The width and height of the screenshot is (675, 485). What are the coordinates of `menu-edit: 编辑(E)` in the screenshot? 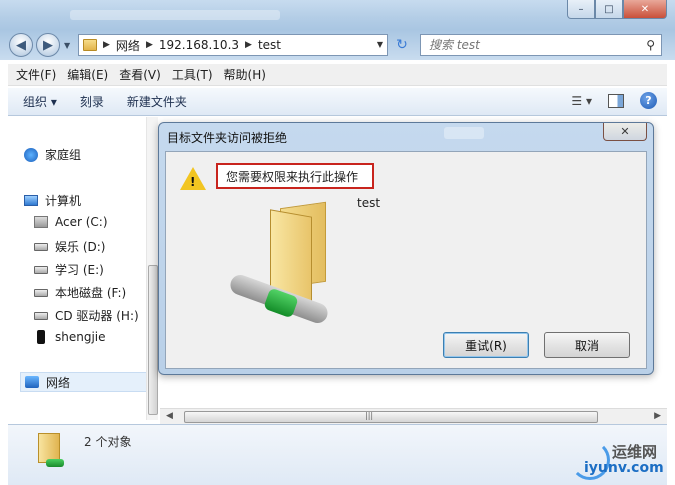 It's located at (87, 74).